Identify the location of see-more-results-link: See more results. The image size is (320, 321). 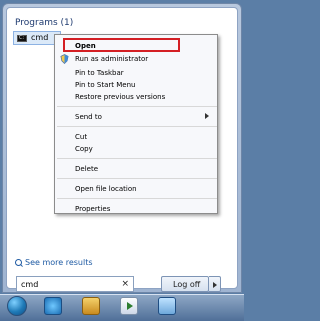
(59, 262).